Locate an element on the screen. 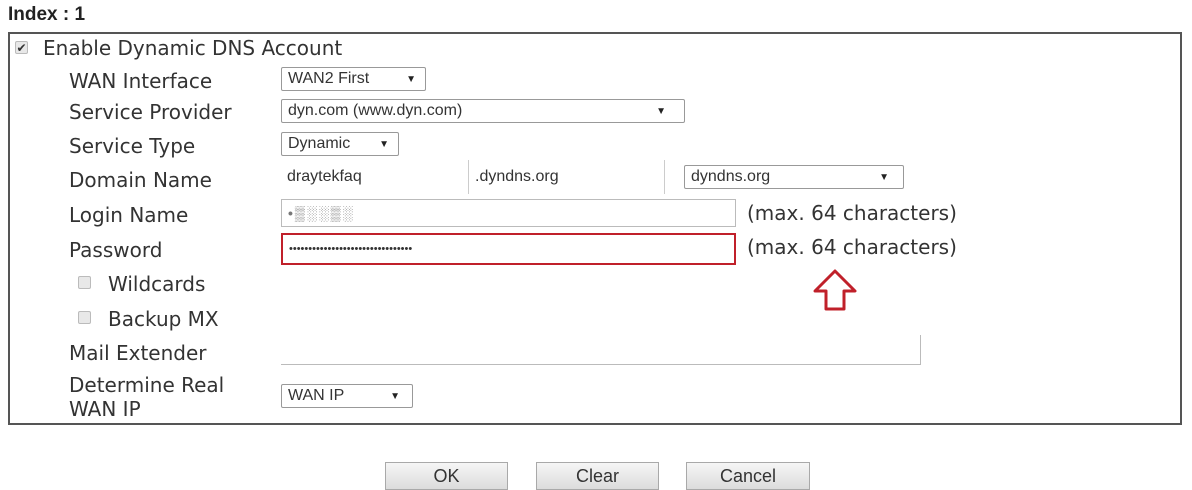 The image size is (1192, 490). domain-suffix-select: dyndns.org ▼ is located at coordinates (794, 177).